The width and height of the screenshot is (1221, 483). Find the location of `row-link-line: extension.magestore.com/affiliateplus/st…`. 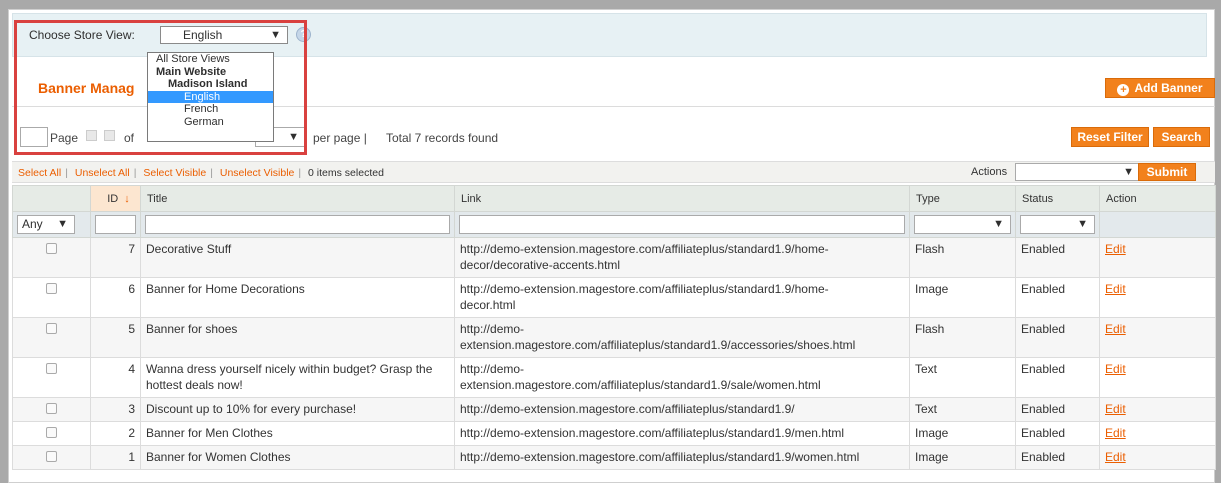

row-link-line: extension.magestore.com/affiliateplus/st… is located at coordinates (640, 385).